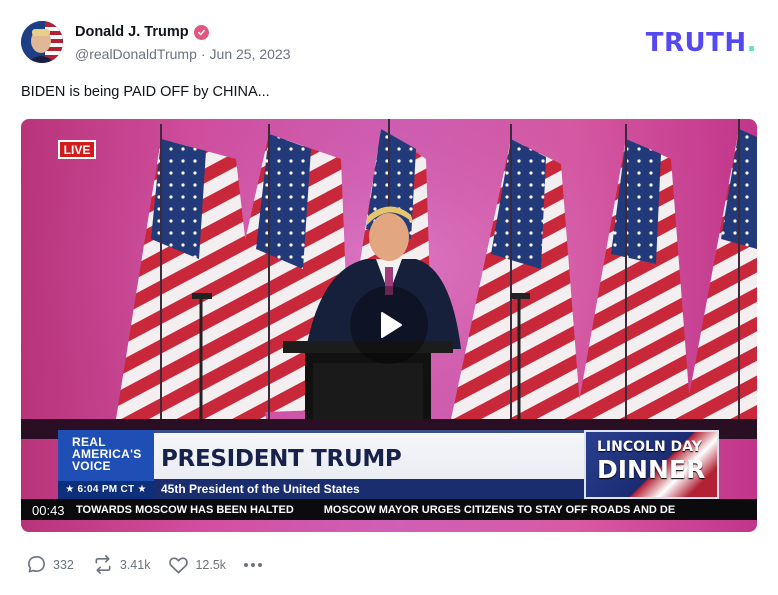 This screenshot has width=778, height=595. What do you see at coordinates (77, 149) in the screenshot?
I see `live-badge: LIVE` at bounding box center [77, 149].